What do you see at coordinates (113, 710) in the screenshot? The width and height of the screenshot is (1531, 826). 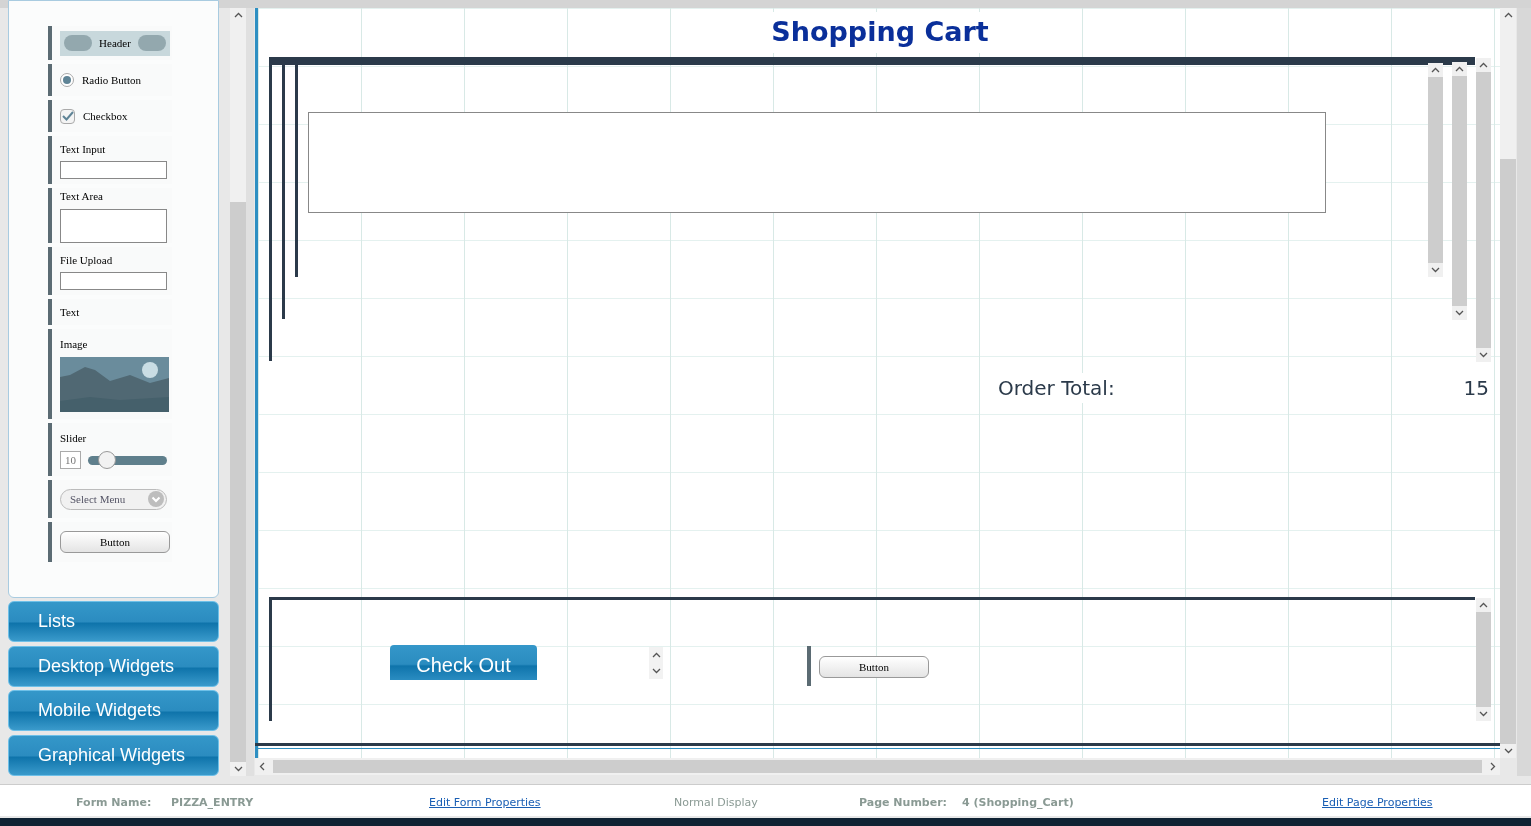 I see `category-button: Mobile Widgets` at bounding box center [113, 710].